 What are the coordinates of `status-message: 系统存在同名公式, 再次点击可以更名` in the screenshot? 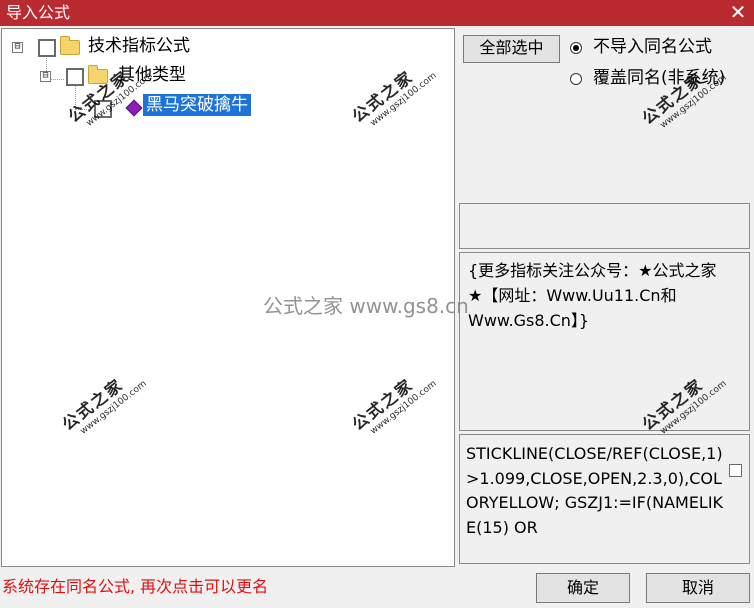 It's located at (135, 586).